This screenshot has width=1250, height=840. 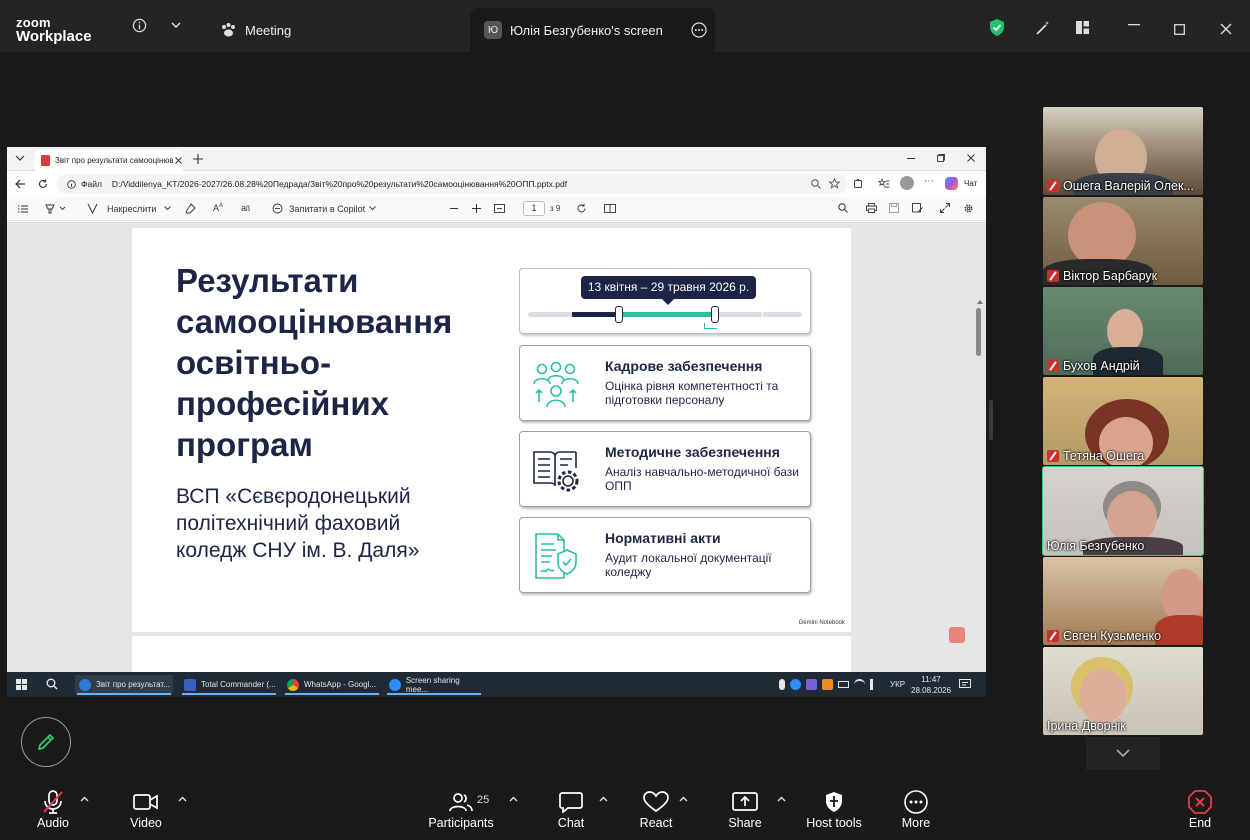 I want to click on profile-icon, so click(x=907, y=183).